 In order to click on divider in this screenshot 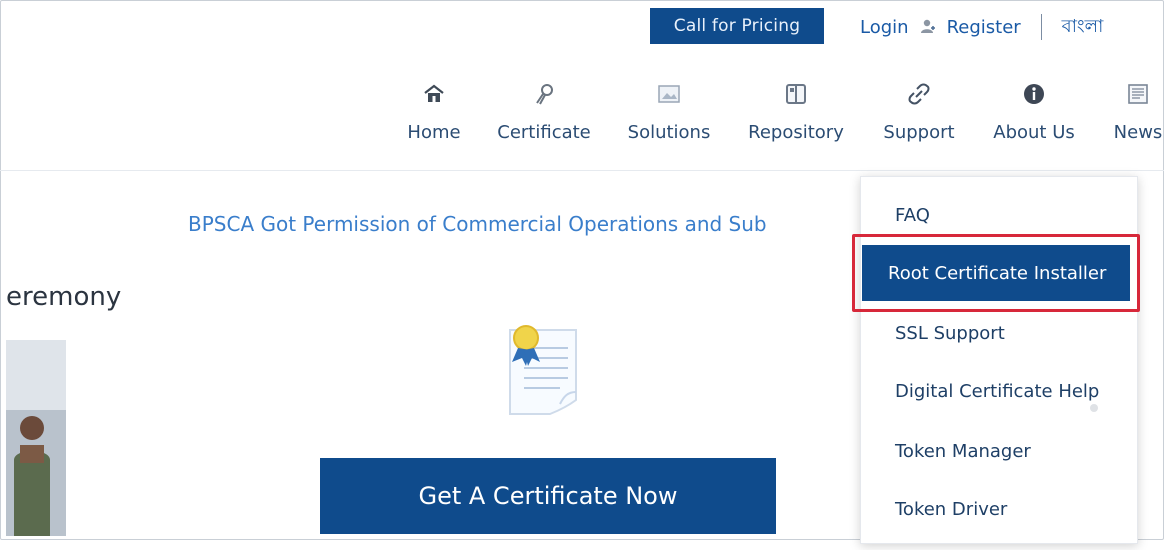, I will do `click(1041, 27)`.